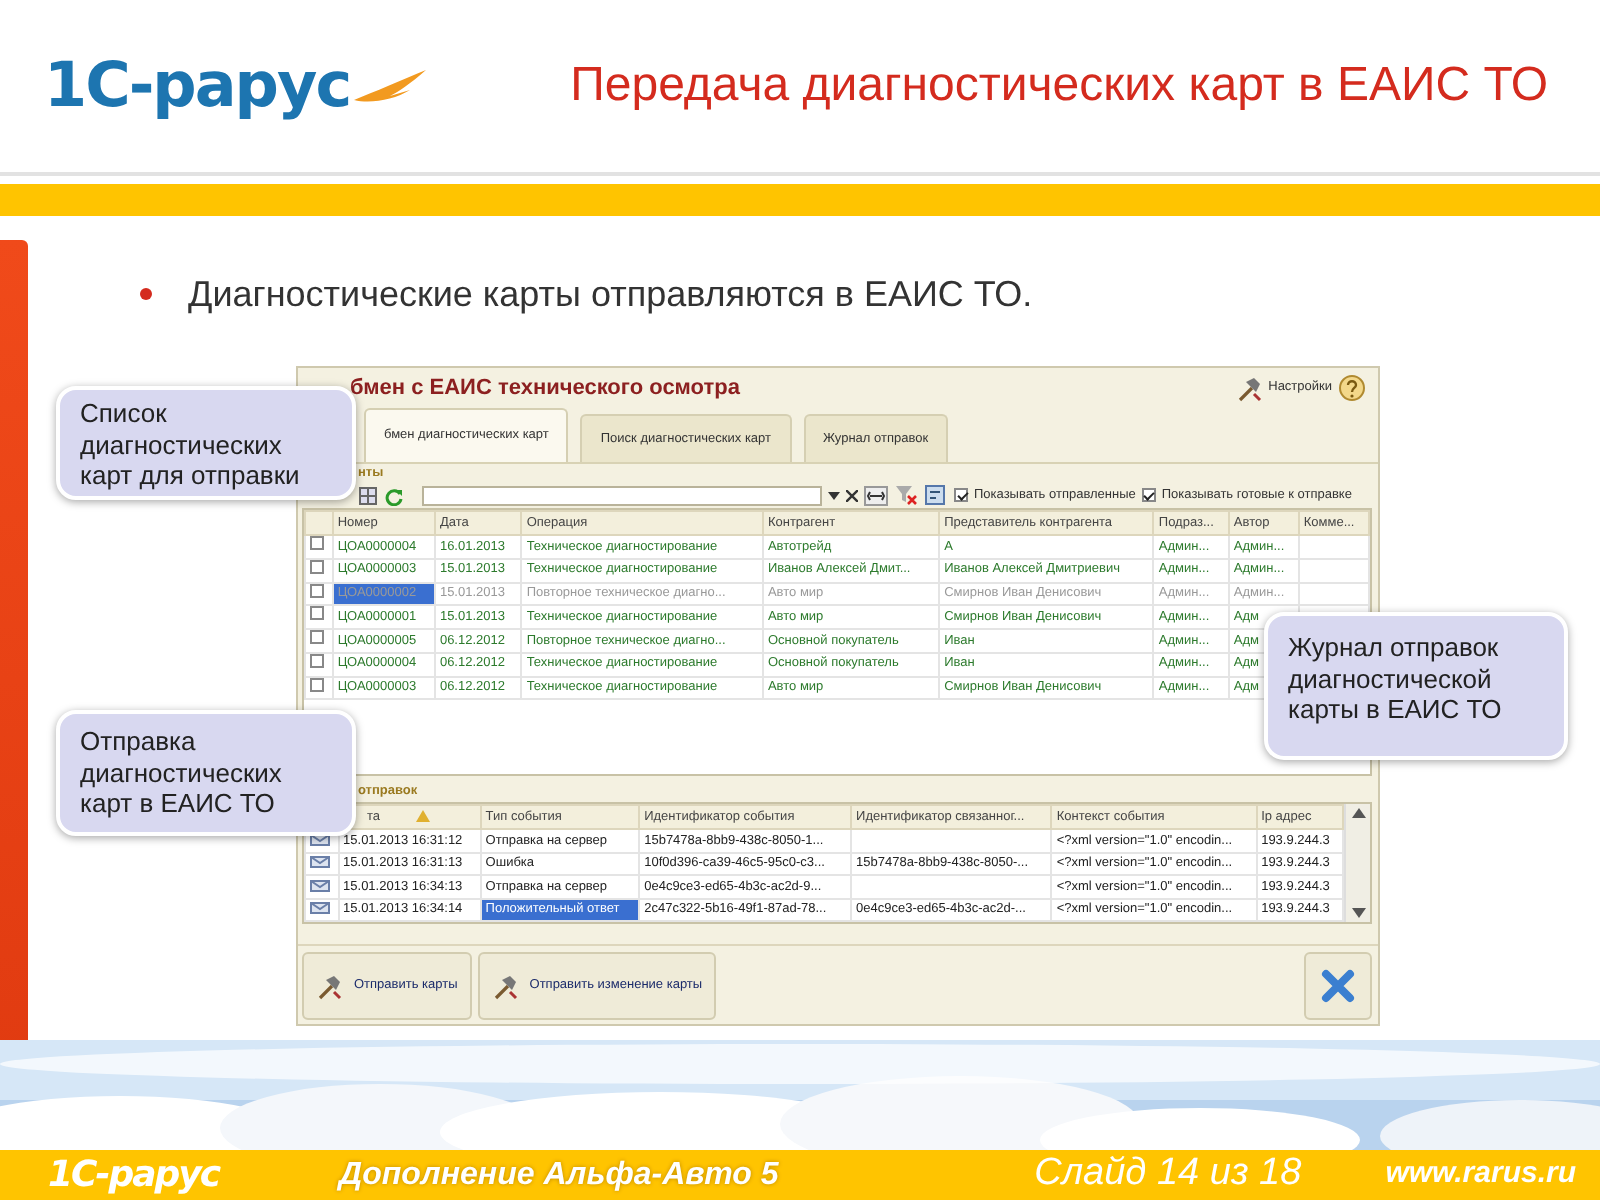 The height and width of the screenshot is (1200, 1600). I want to click on filter-clear-icon, so click(906, 495).